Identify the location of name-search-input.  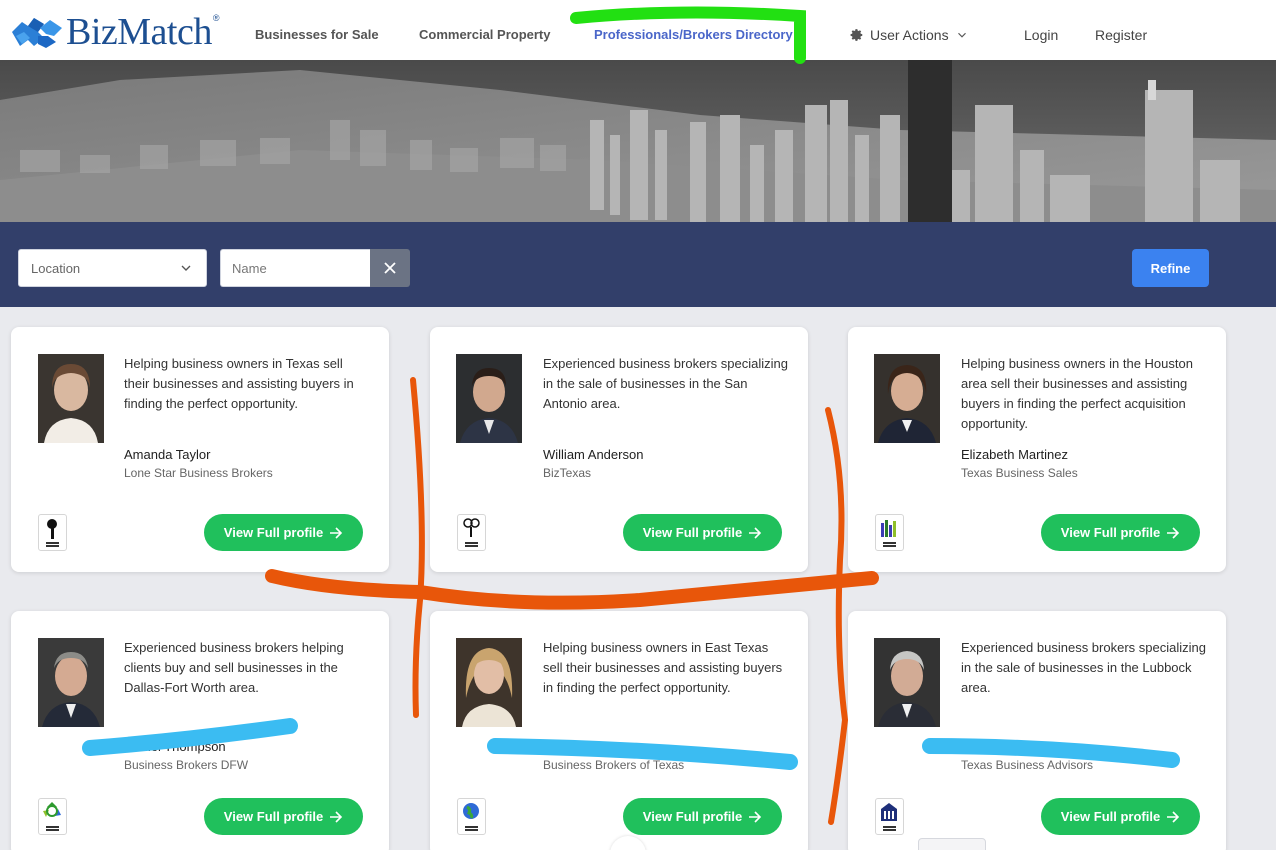
(295, 268).